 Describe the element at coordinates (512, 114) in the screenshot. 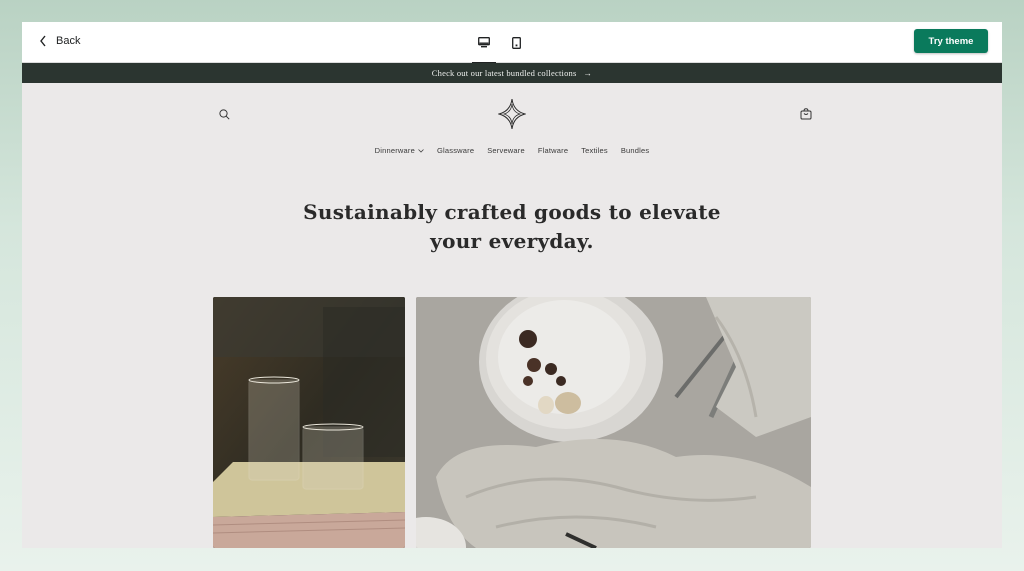

I see `star-logo-icon` at that location.